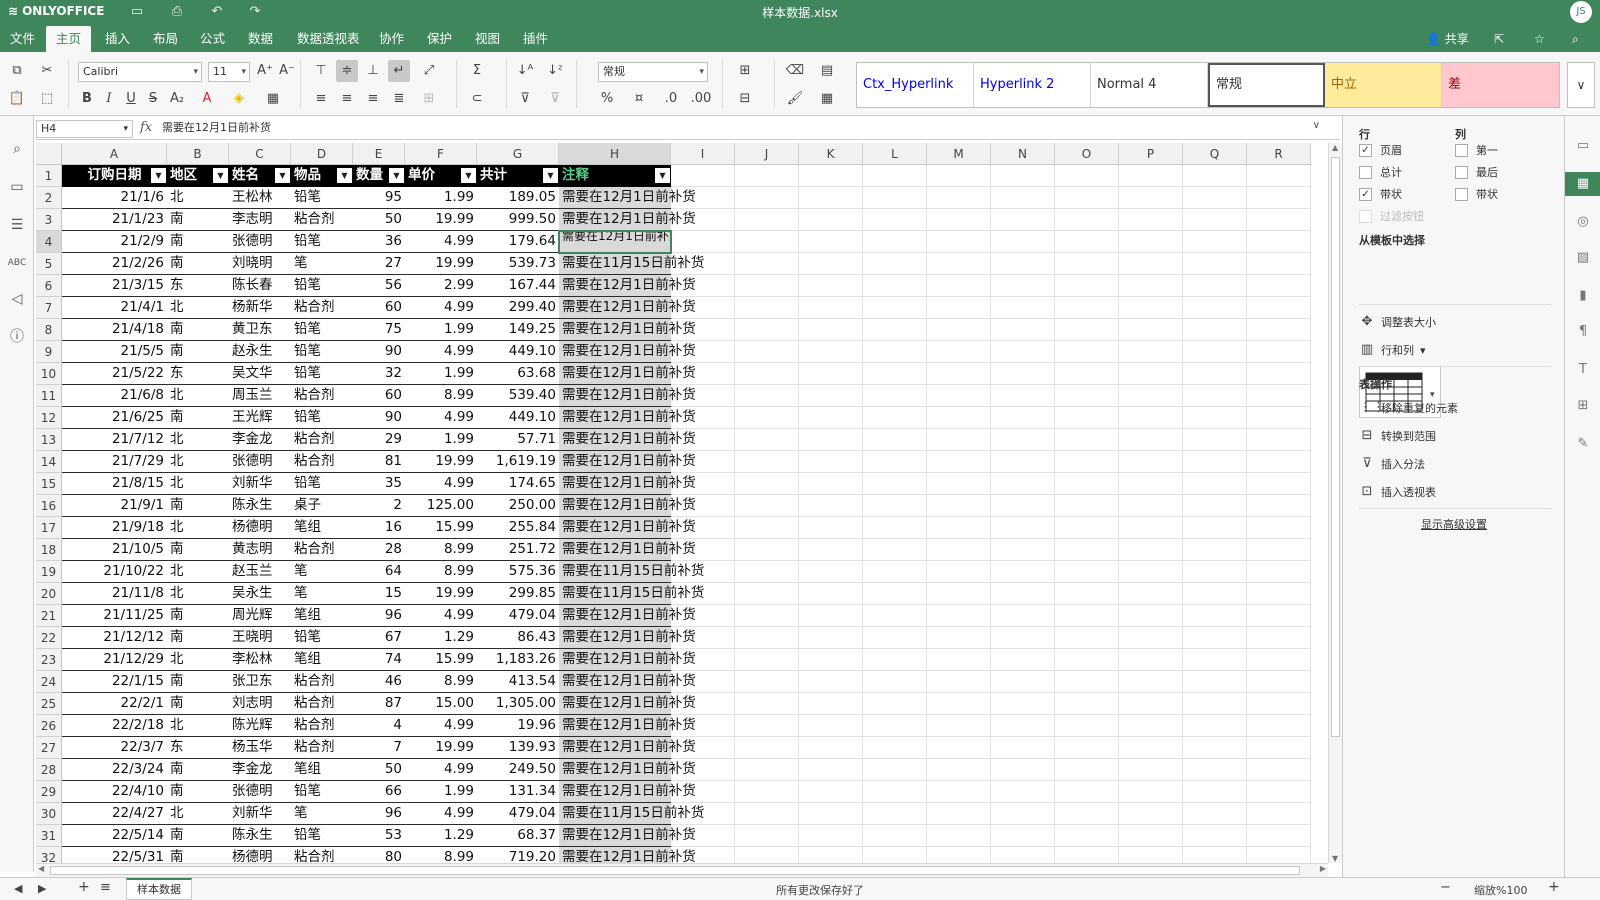 Image resolution: width=1600 pixels, height=900 pixels. What do you see at coordinates (260, 176) in the screenshot?
I see `table-header-cell: 姓名 ▼` at bounding box center [260, 176].